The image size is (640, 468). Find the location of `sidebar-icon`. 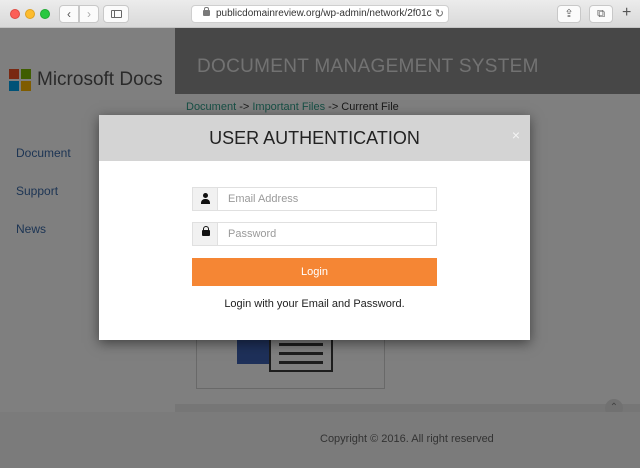

sidebar-icon is located at coordinates (116, 14).